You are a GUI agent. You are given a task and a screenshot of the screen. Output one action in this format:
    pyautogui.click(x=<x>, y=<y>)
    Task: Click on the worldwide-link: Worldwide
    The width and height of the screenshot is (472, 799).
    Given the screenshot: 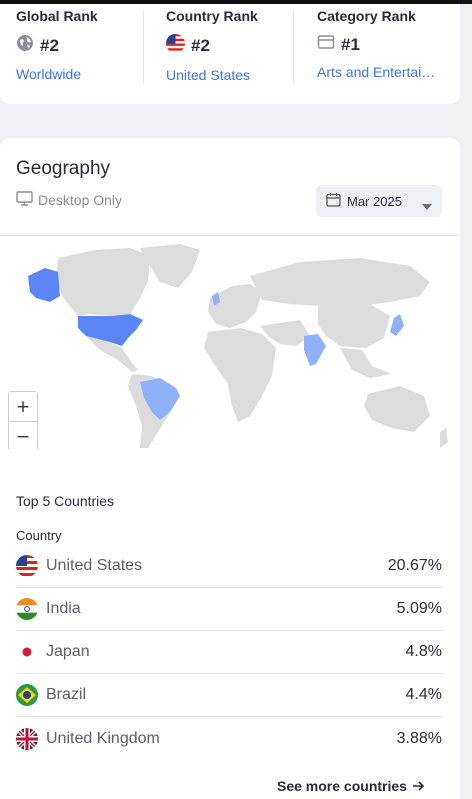 What is the action you would take?
    pyautogui.click(x=76, y=74)
    